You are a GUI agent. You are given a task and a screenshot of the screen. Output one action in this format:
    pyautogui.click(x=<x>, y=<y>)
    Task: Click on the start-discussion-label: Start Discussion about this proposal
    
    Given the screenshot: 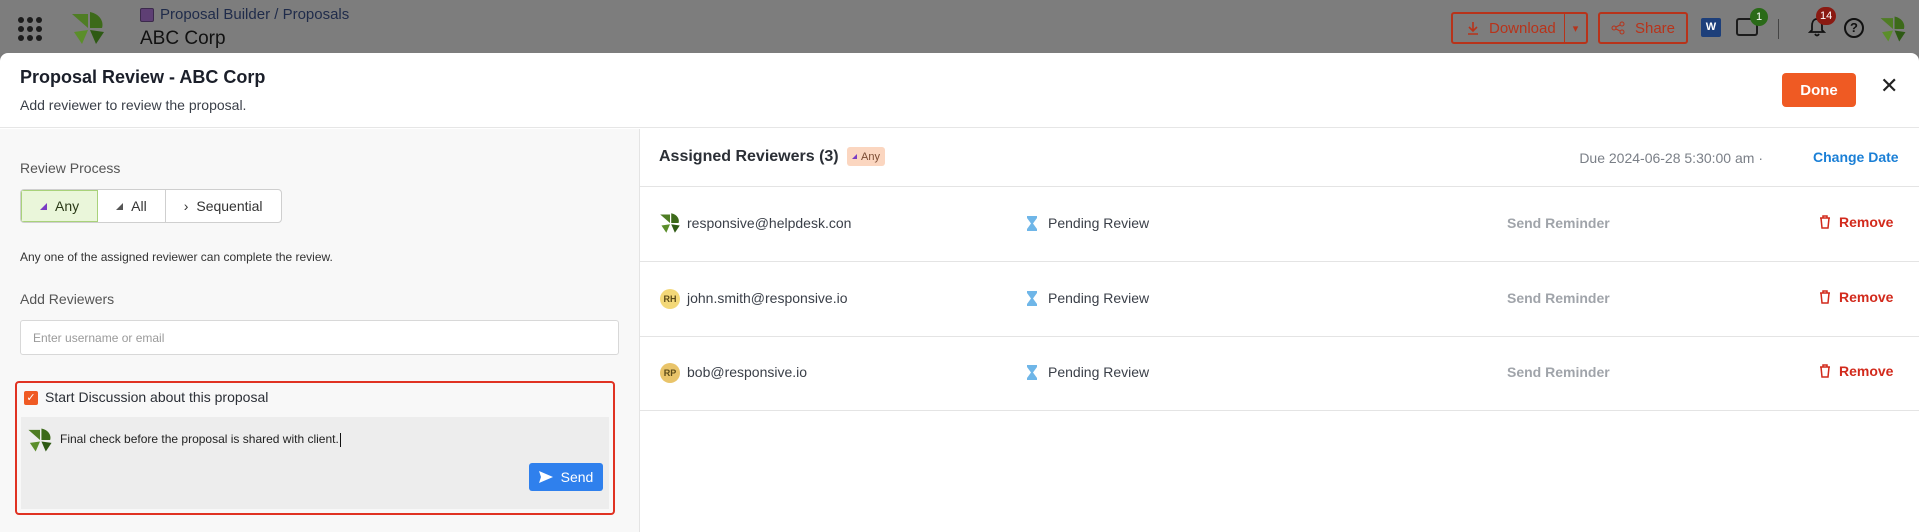 What is the action you would take?
    pyautogui.click(x=156, y=397)
    